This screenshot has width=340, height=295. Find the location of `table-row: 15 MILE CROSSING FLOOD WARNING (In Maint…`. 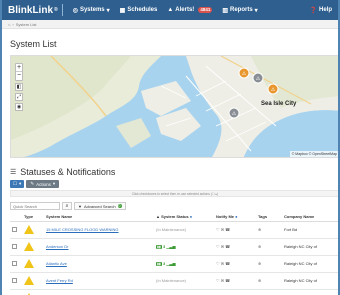

table-row: 15 MILE CROSSING FLOOD WARNING (In Maint… is located at coordinates (174, 230).